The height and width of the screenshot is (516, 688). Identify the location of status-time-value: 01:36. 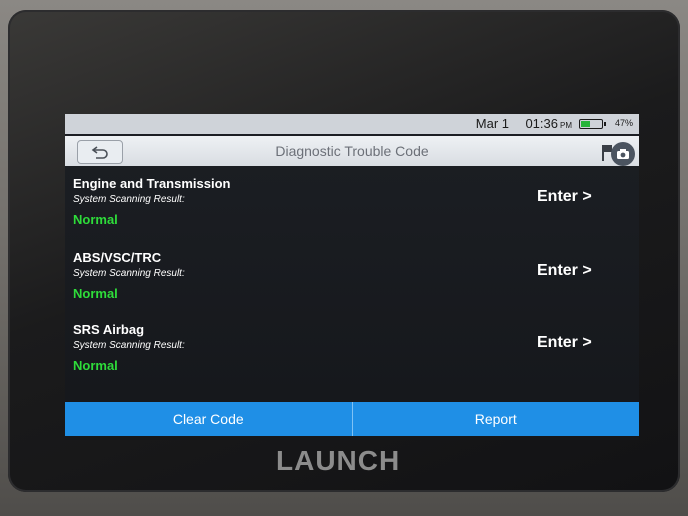
(541, 123).